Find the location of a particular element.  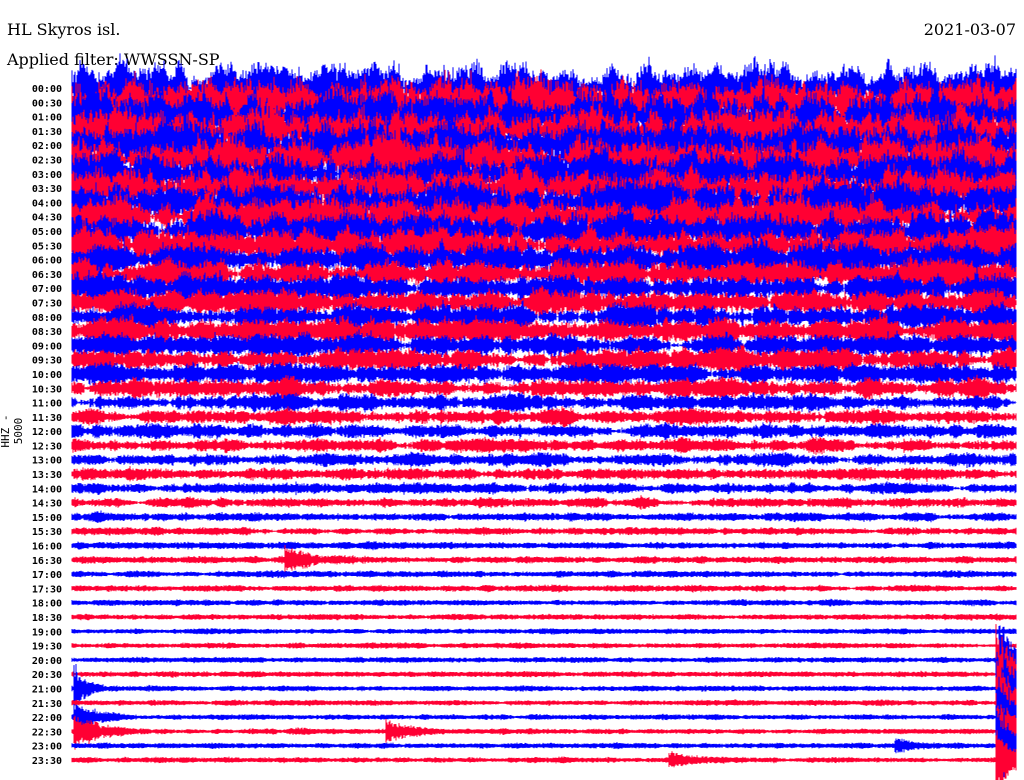

row-time-label: 07:30 is located at coordinates (47, 303).